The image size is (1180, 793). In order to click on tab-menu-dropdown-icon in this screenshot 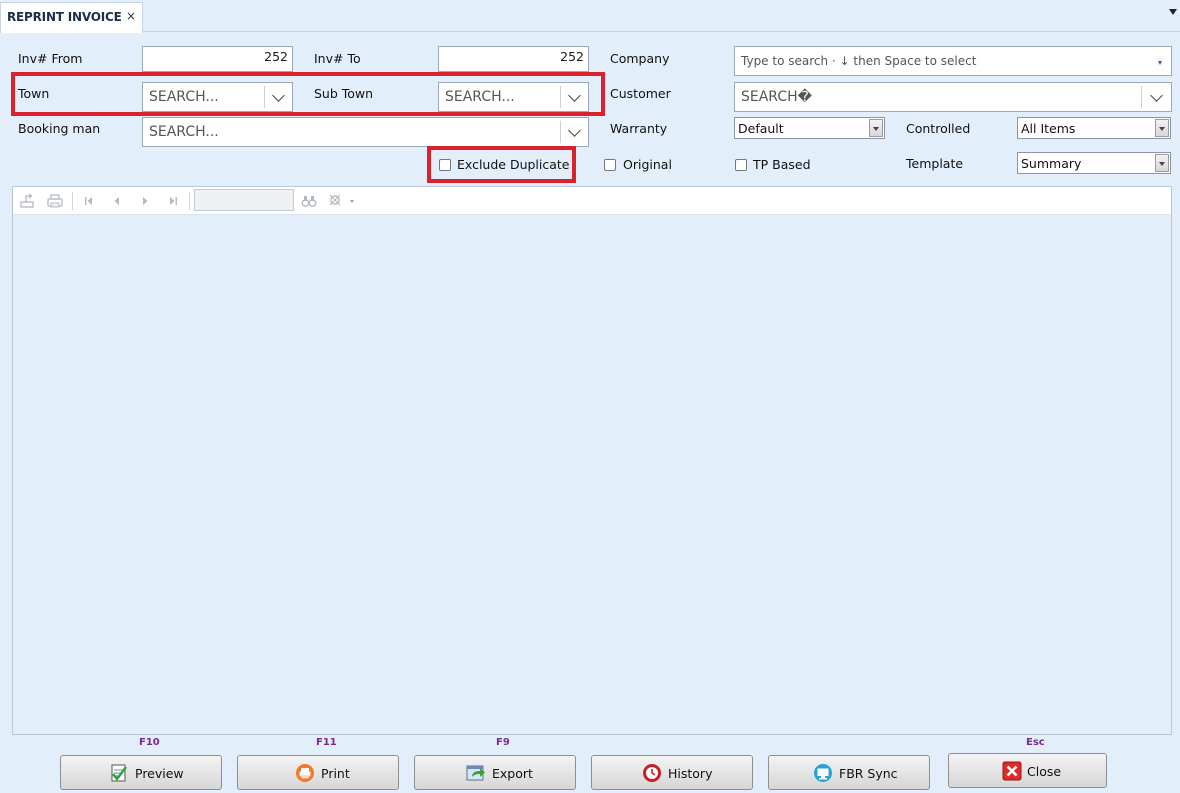, I will do `click(1173, 12)`.